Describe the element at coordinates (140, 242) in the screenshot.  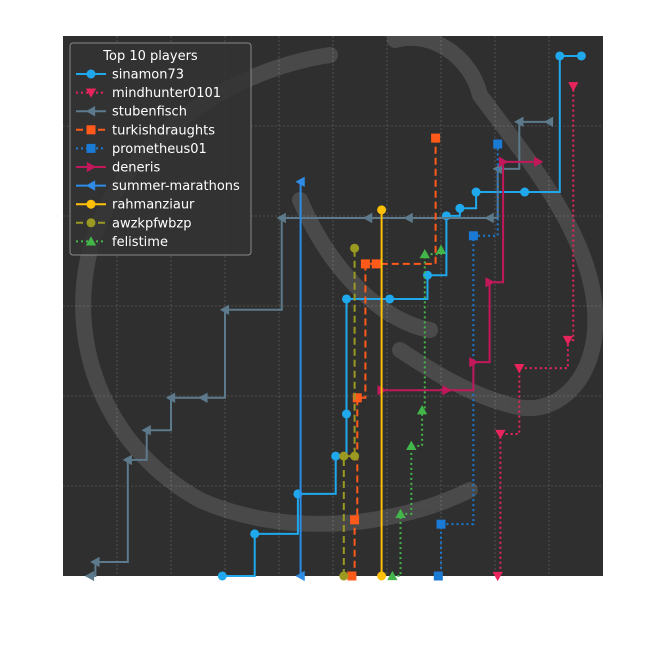
I see `legend-label: felistime` at that location.